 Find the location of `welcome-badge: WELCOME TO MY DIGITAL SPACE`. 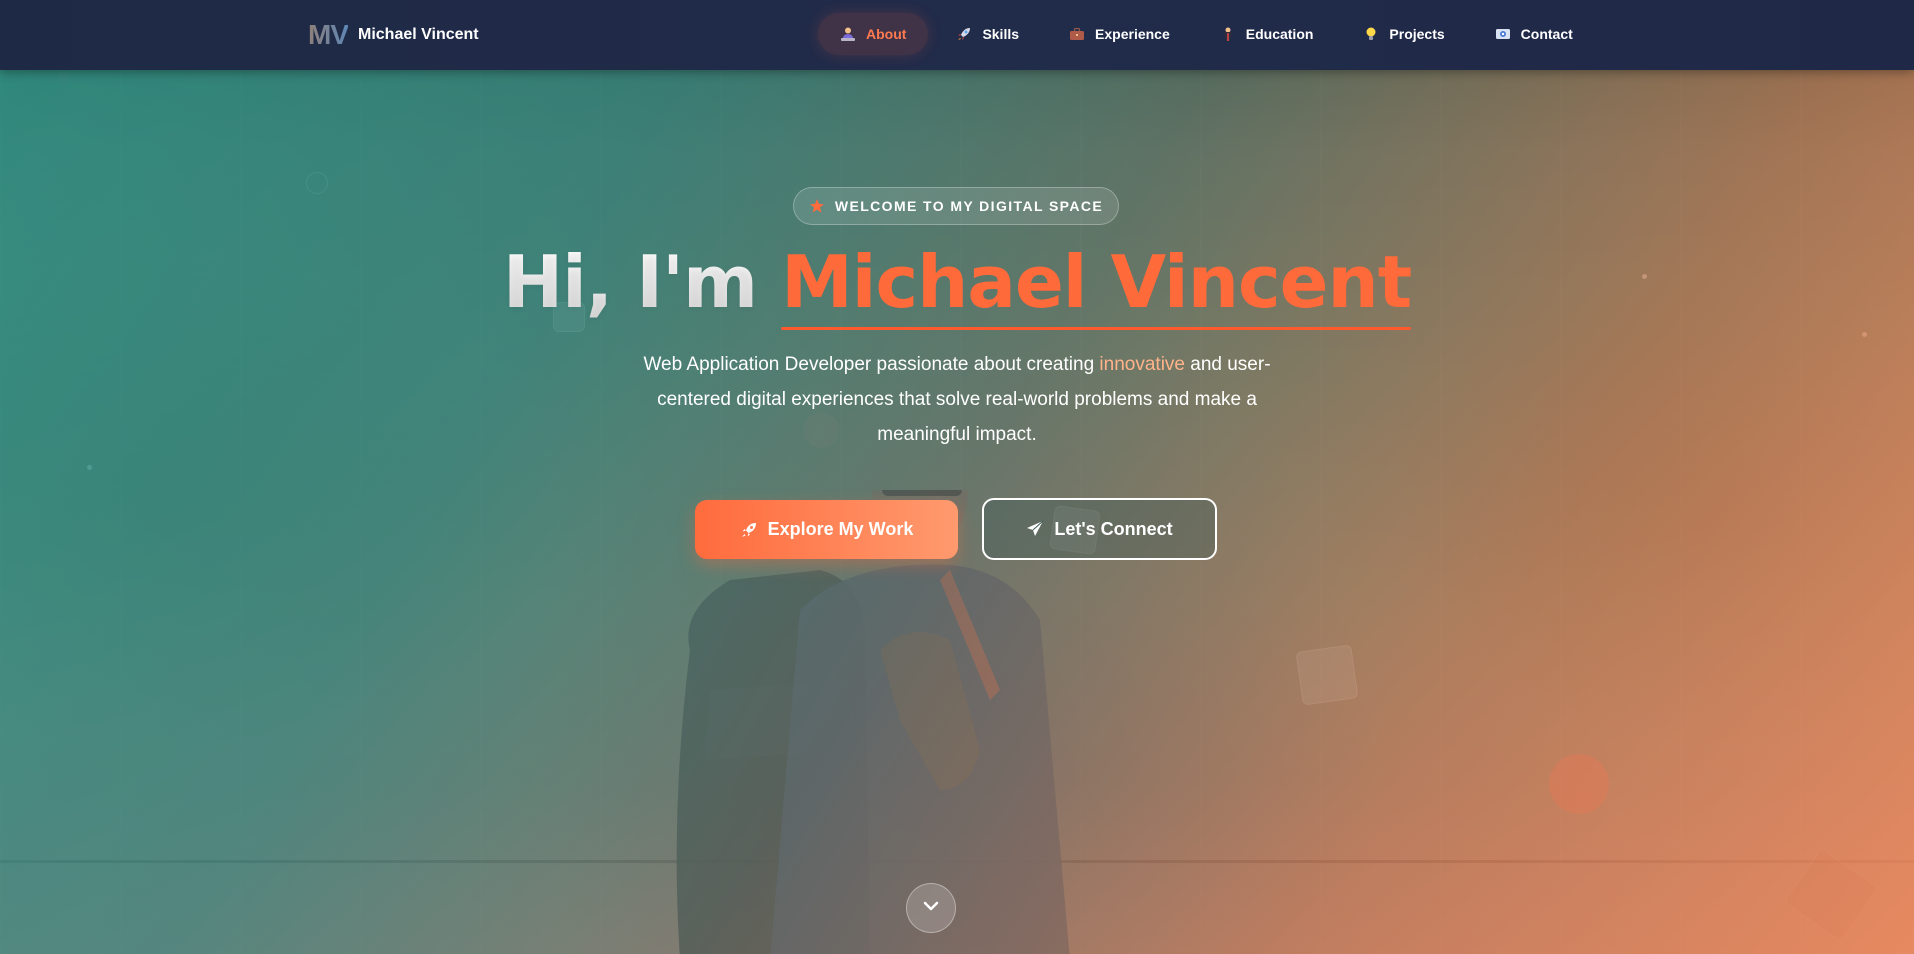

welcome-badge: WELCOME TO MY DIGITAL SPACE is located at coordinates (956, 206).